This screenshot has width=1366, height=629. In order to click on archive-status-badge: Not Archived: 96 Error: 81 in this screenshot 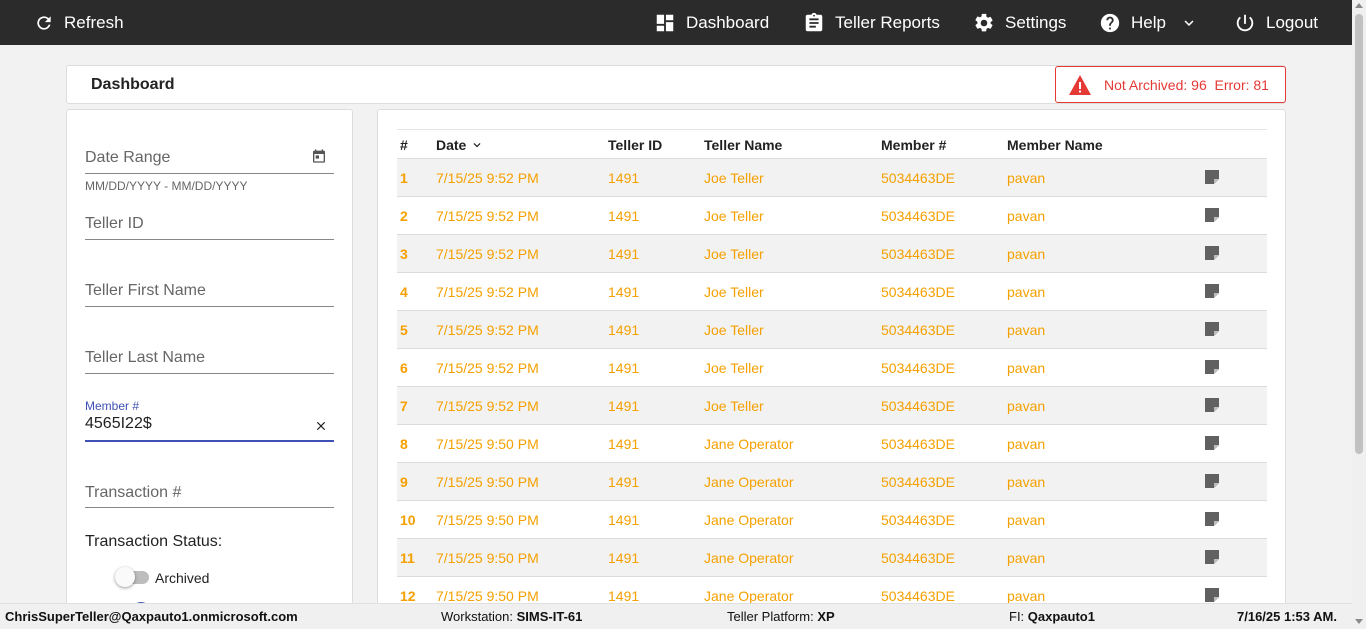, I will do `click(1170, 84)`.